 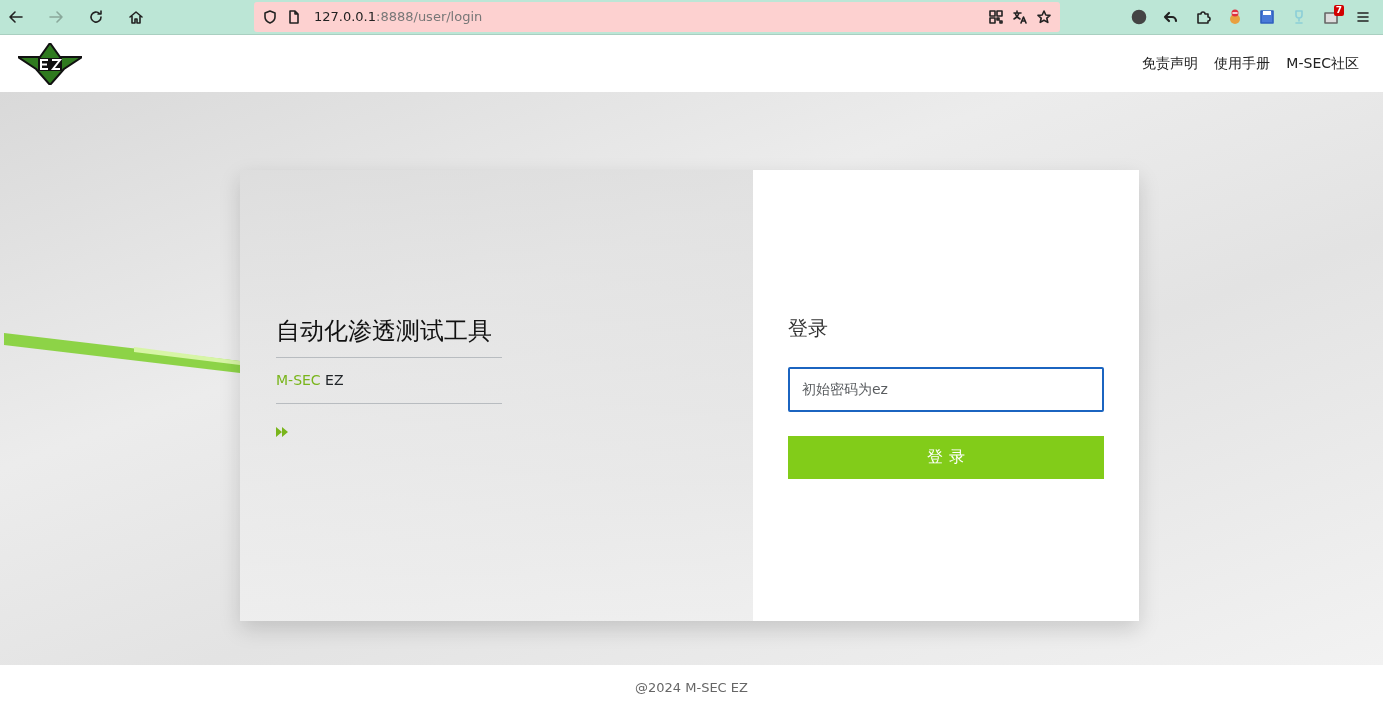 I want to click on menu-icon, so click(x=1363, y=17).